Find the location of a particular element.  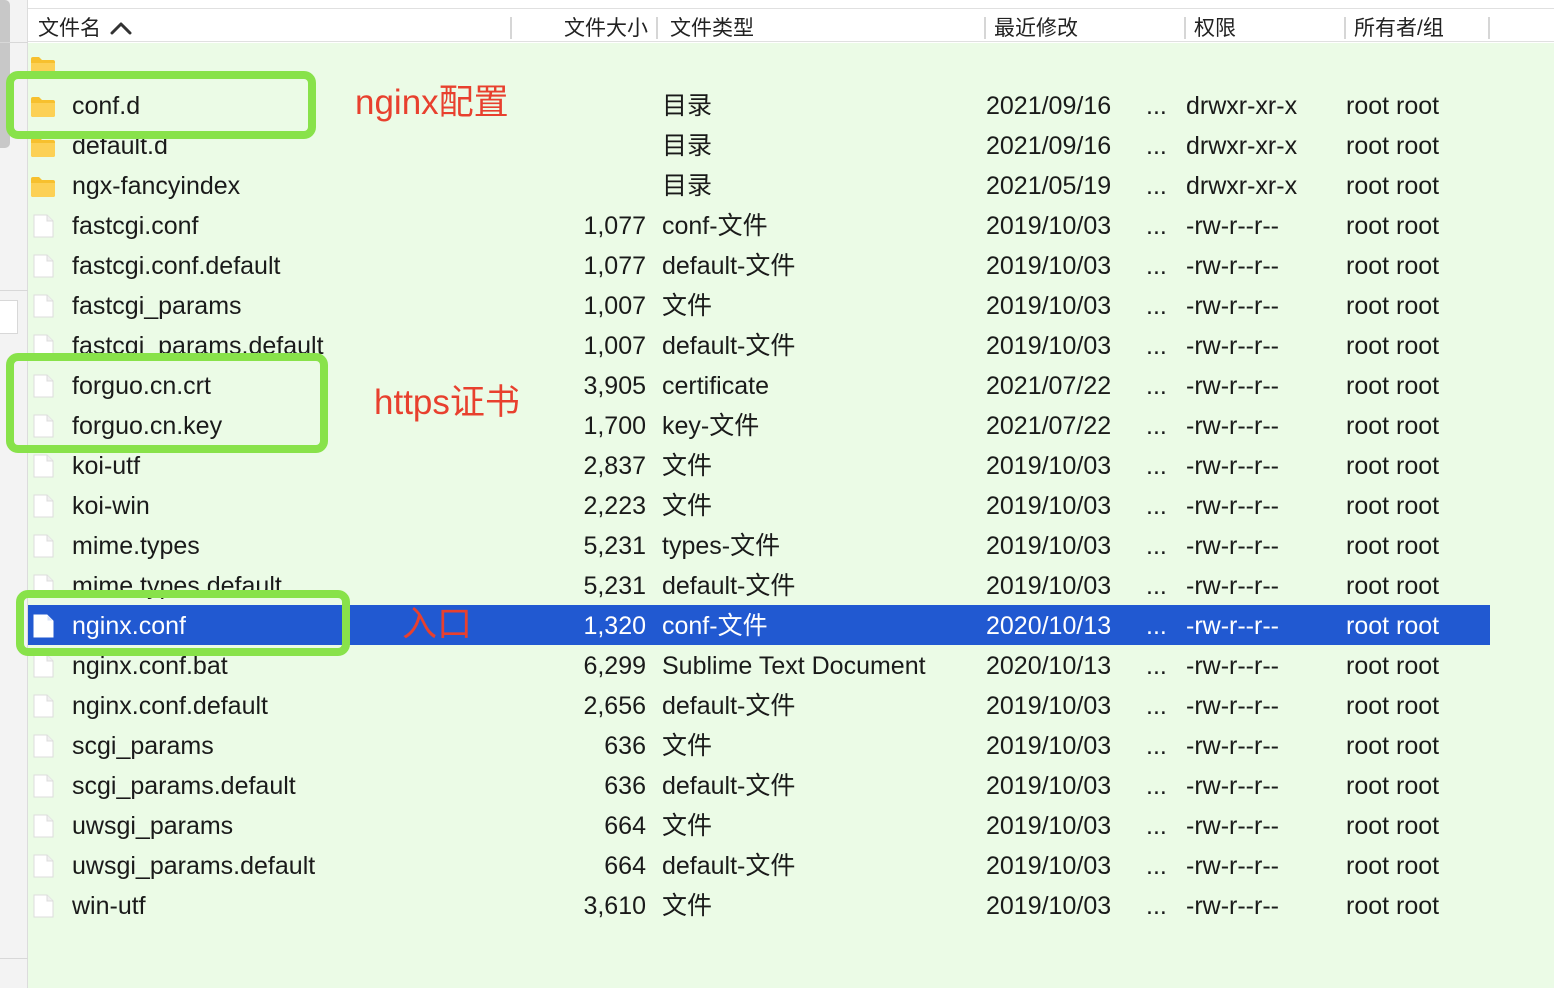

header-permissions-label: 权限 is located at coordinates (1215, 28).